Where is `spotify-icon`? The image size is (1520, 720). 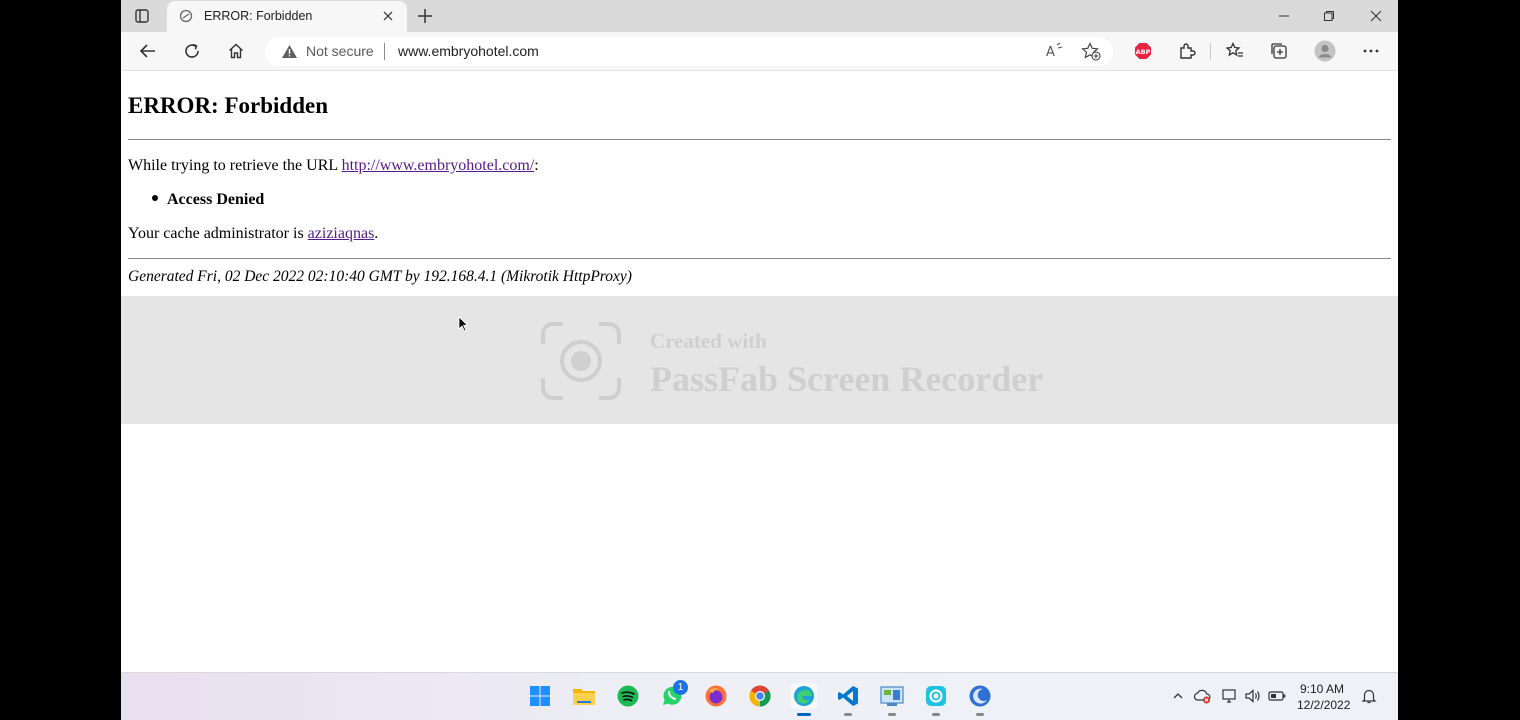 spotify-icon is located at coordinates (628, 696).